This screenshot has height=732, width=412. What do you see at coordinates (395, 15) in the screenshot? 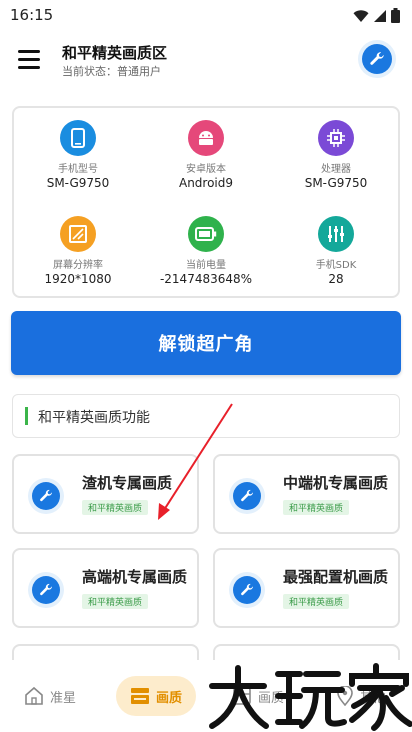
I see `battery-status-icon` at bounding box center [395, 15].